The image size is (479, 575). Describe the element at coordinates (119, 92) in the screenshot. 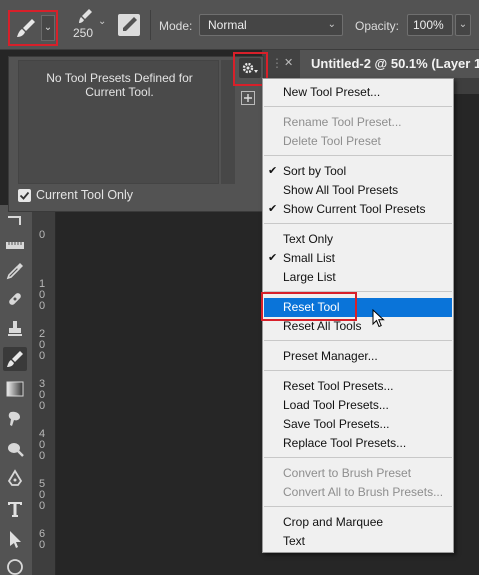

I see `presets-empty-line2: Current Tool.` at that location.